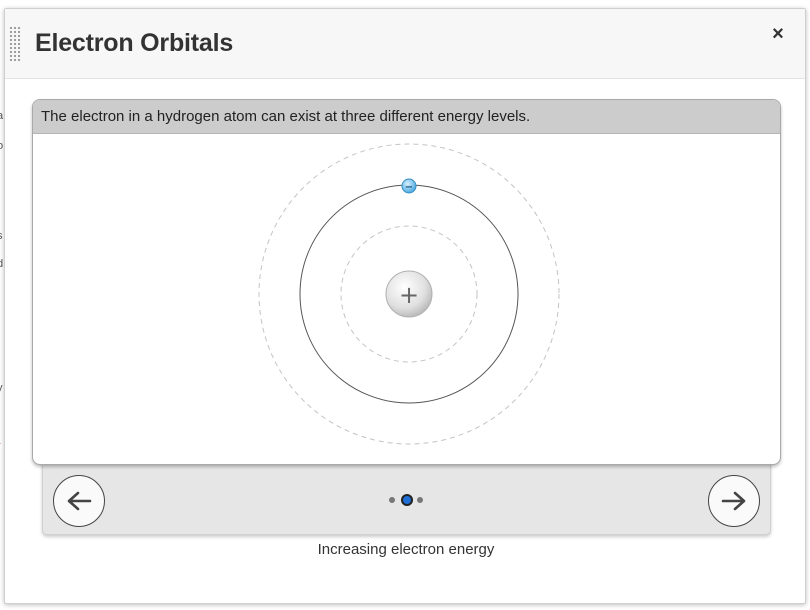  Describe the element at coordinates (2, 146) in the screenshot. I see `background-text-fragment: o` at that location.